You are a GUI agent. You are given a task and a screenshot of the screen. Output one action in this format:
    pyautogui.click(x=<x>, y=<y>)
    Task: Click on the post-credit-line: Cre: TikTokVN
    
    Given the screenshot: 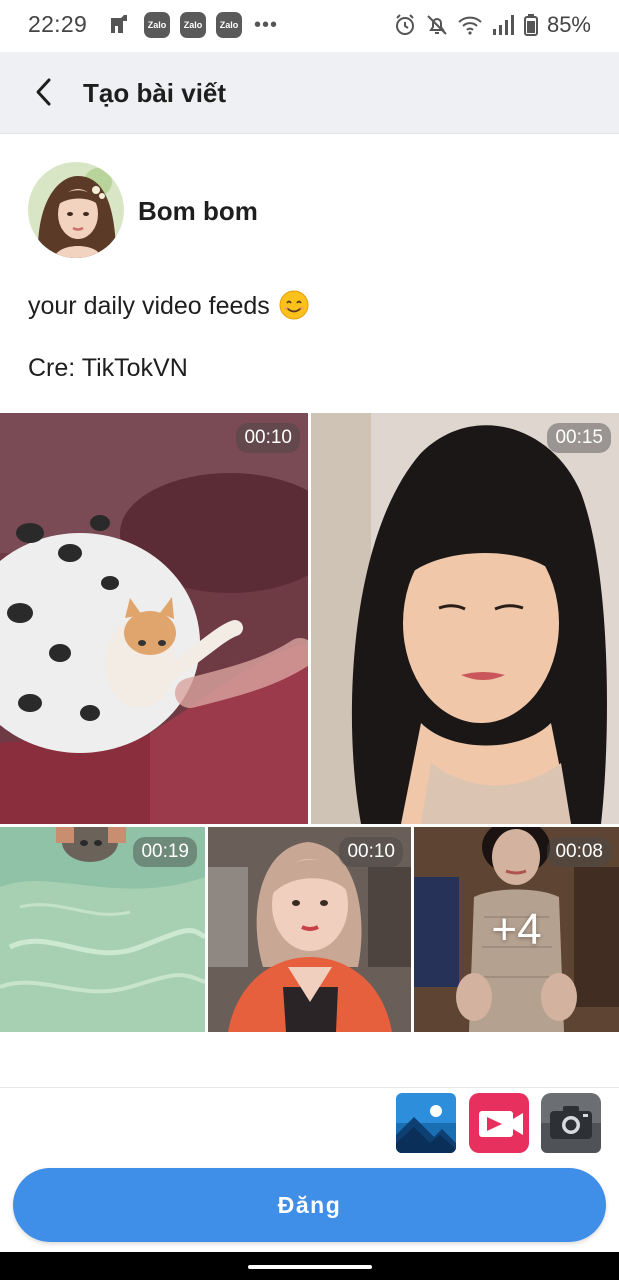 What is the action you would take?
    pyautogui.click(x=108, y=368)
    